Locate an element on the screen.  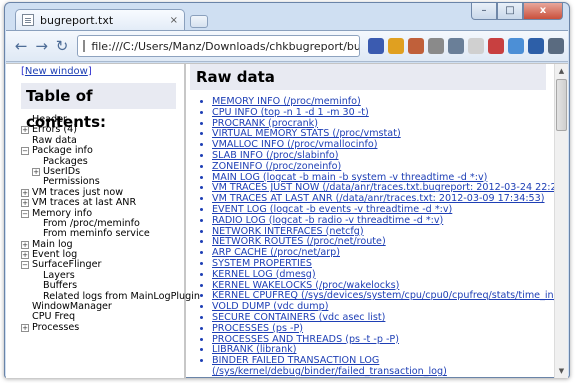
toc-item-label: Processes is located at coordinates (56, 327).